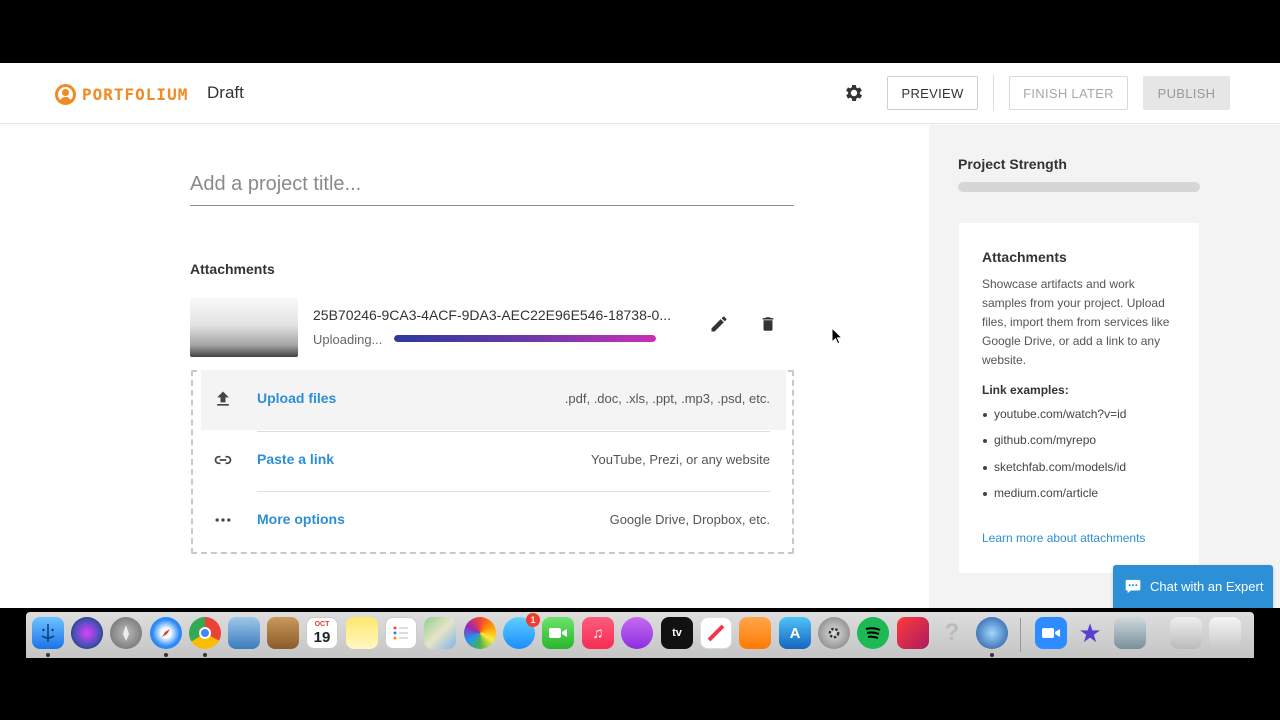 This screenshot has width=1280, height=720. Describe the element at coordinates (225, 92) in the screenshot. I see `draft-status: Draft` at that location.